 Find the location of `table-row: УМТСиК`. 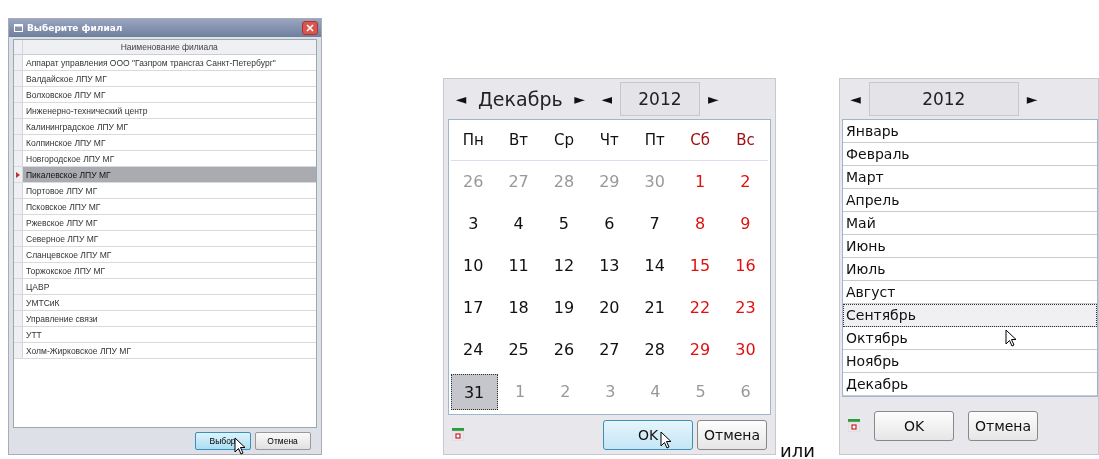

table-row: УМТСиК is located at coordinates (165, 303).